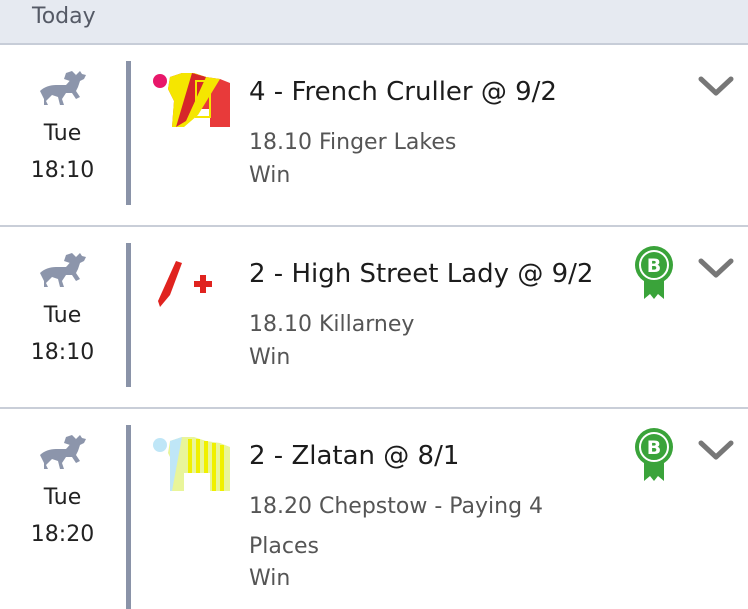  Describe the element at coordinates (396, 526) in the screenshot. I see `race-name: 18.20 Chepstow - Paying 4 Places` at that location.